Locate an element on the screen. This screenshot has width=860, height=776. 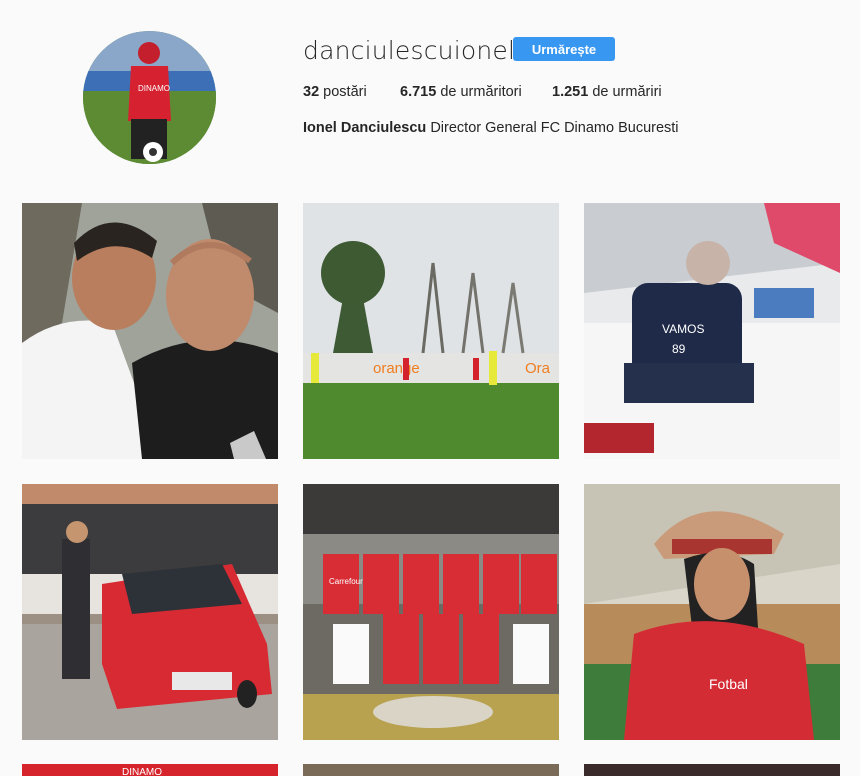
followers-label: de urmăritori is located at coordinates (481, 92).